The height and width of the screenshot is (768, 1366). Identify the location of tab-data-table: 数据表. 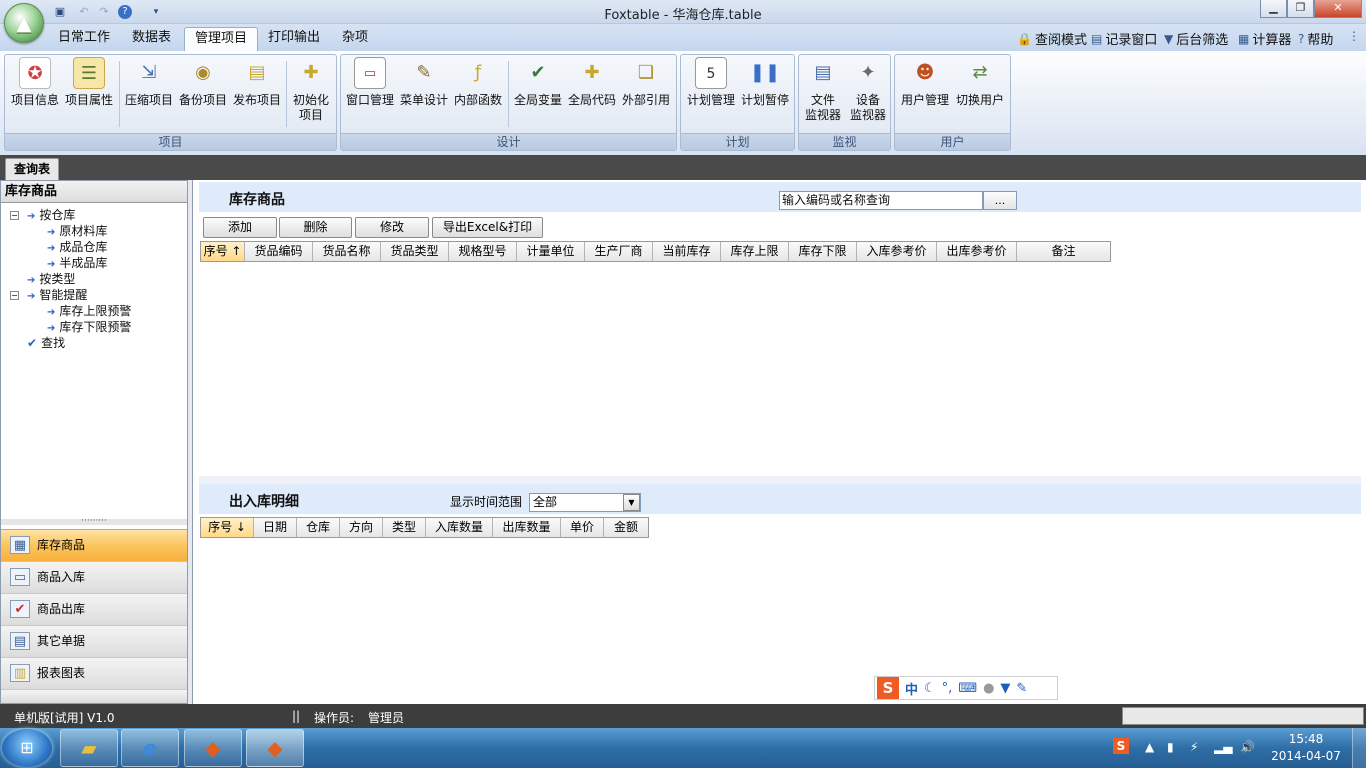
(151, 39).